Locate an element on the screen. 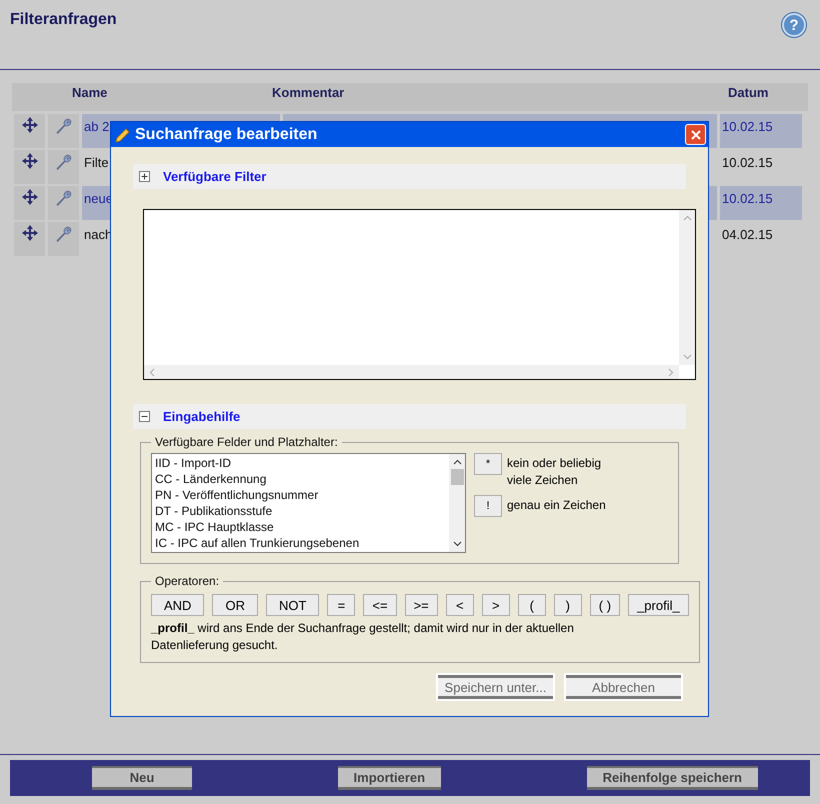  wildcard-button: ! is located at coordinates (488, 506).